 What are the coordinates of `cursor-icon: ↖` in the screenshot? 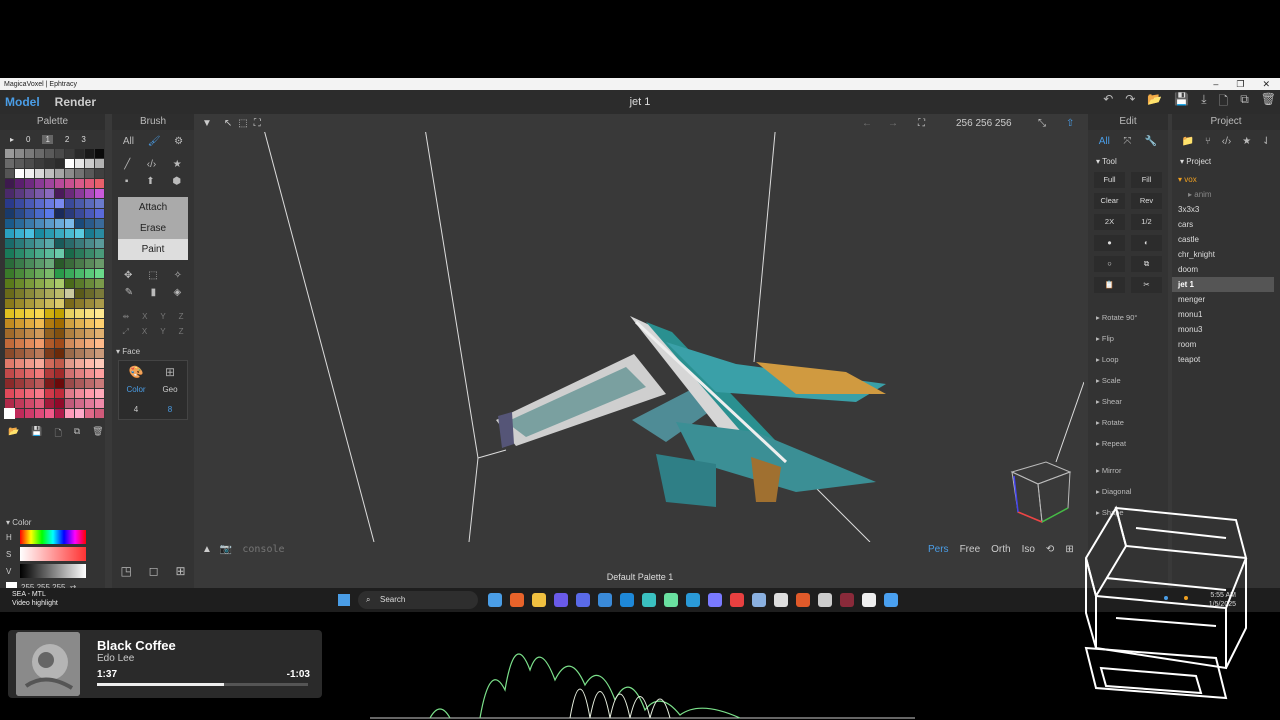 It's located at (228, 123).